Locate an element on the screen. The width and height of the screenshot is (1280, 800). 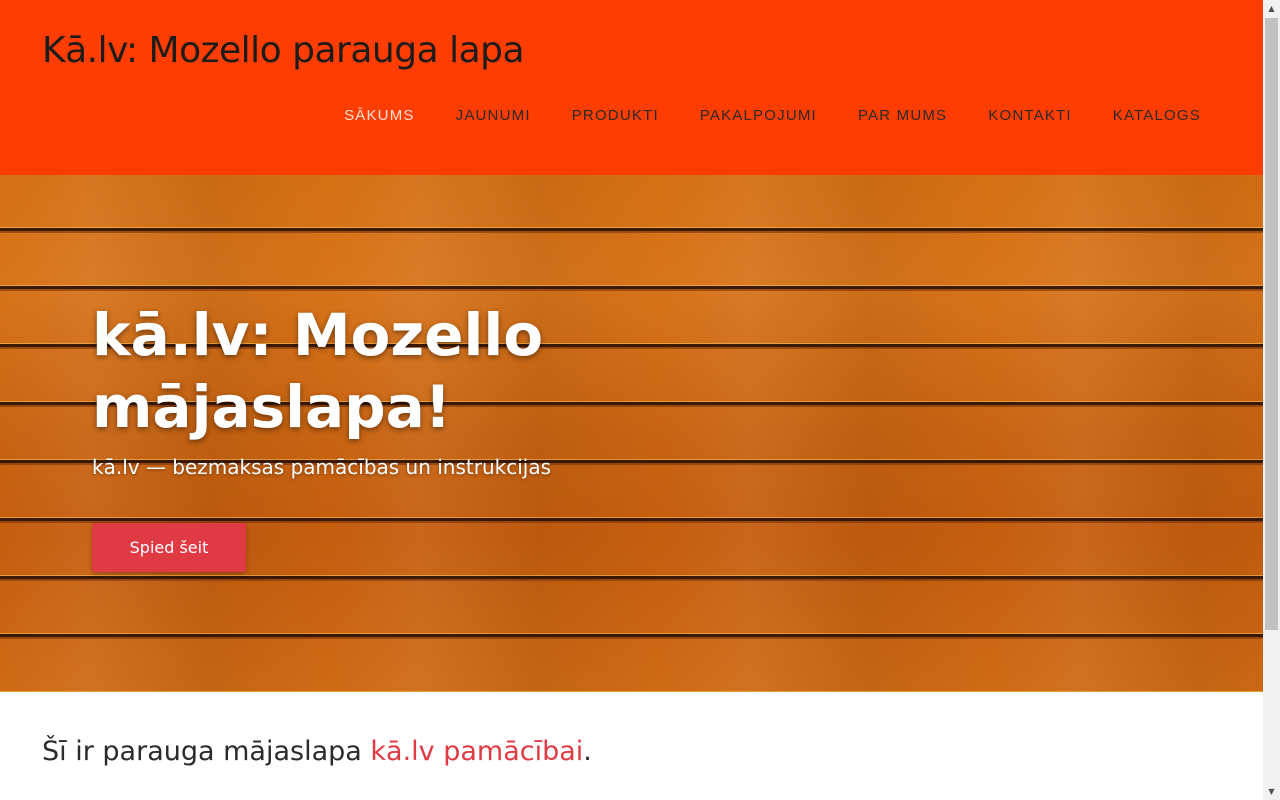
vertical-scrollbar: ▲ ▼ is located at coordinates (1271, 400).